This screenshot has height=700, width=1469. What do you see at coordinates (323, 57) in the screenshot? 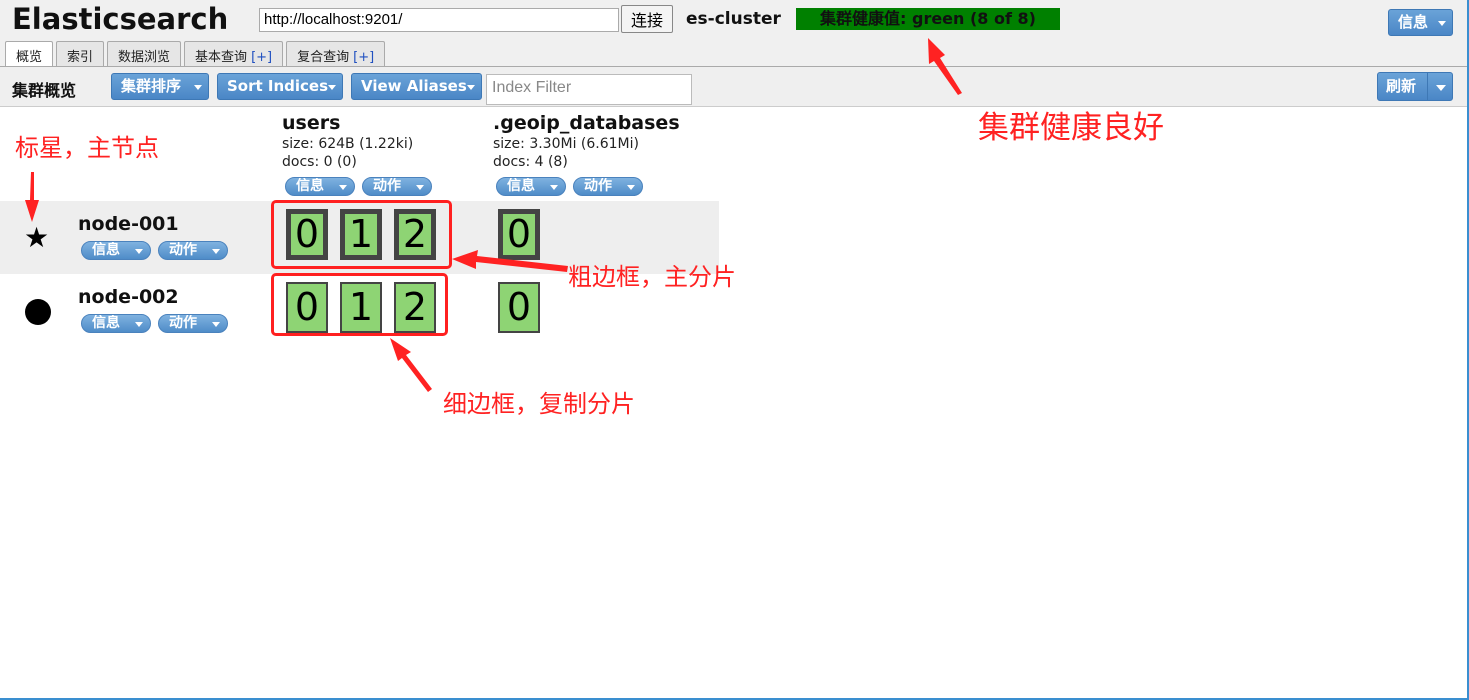
I see `tab-label: 复合查询` at bounding box center [323, 57].